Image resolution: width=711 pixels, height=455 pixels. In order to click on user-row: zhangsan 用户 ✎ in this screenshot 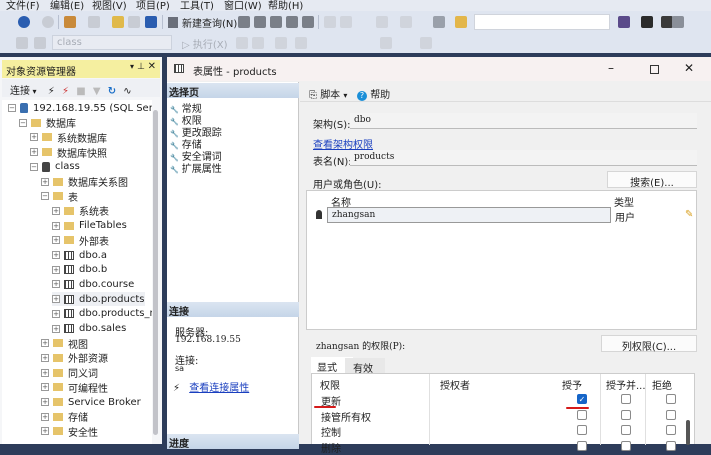, I will do `click(501, 215)`.